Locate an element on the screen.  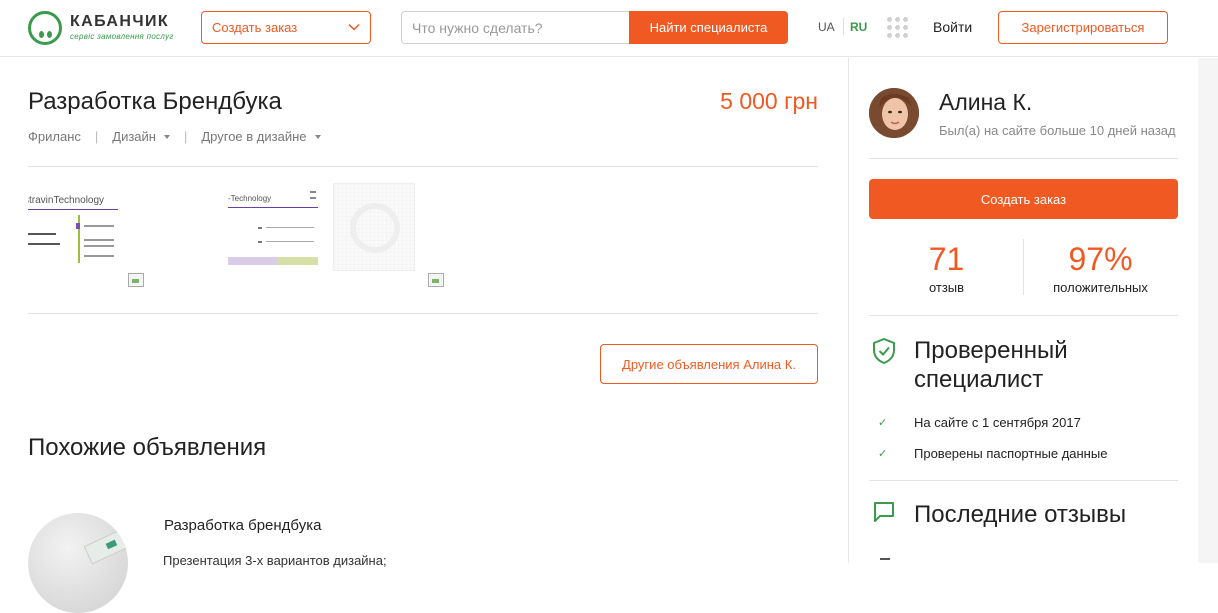
breadcrumb-label: Фриланс is located at coordinates (54, 136).